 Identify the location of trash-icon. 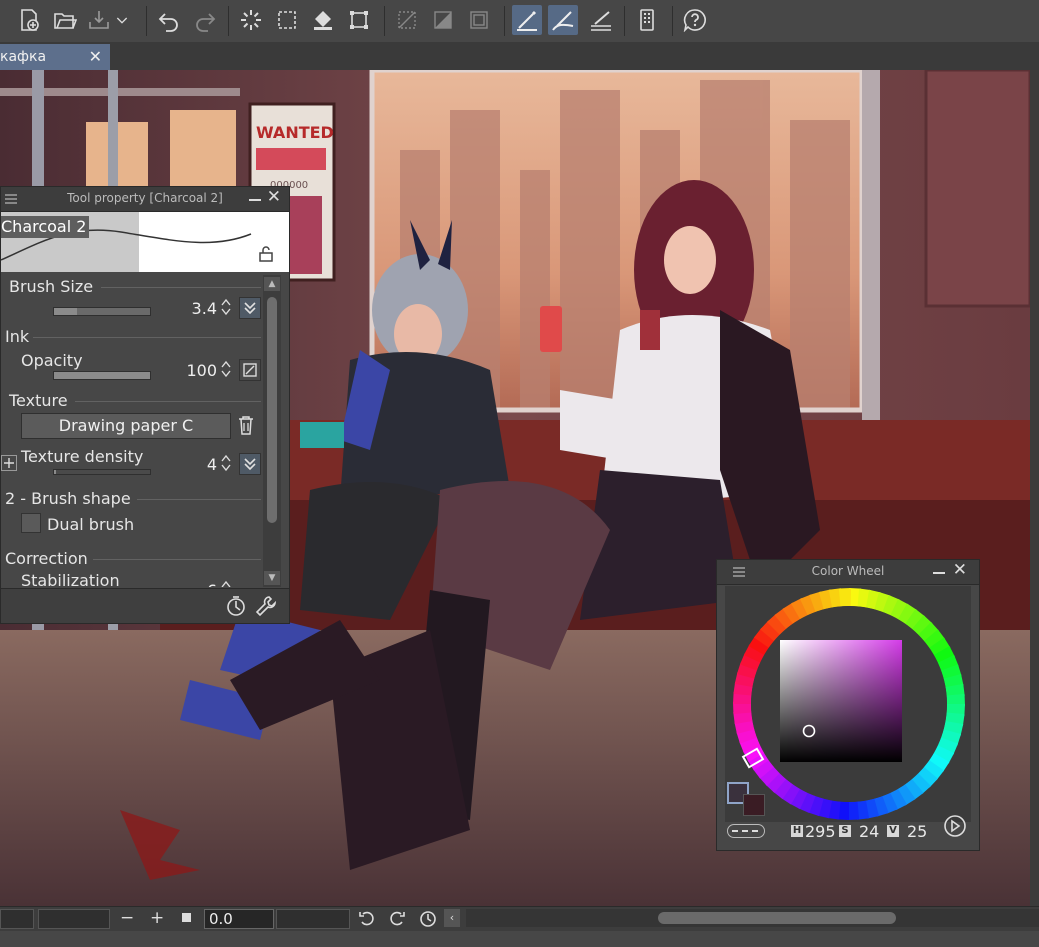
(246, 427).